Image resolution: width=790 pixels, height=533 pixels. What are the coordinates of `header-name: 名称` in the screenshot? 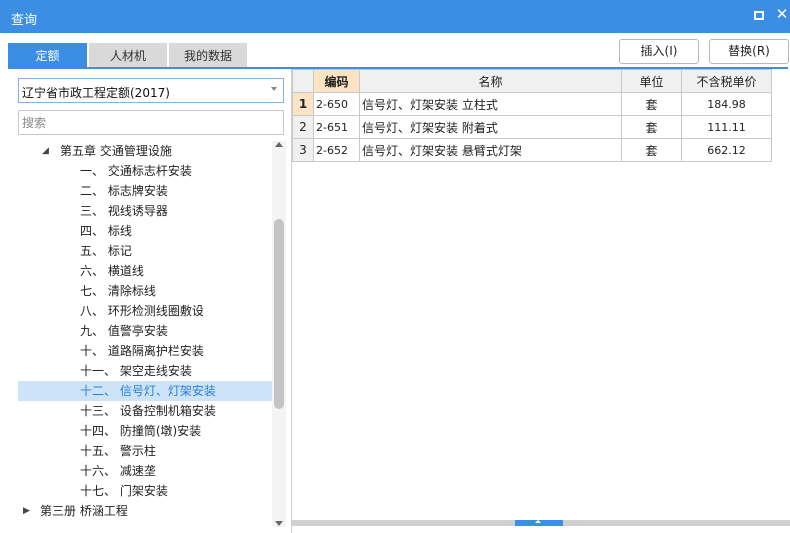 It's located at (490, 81).